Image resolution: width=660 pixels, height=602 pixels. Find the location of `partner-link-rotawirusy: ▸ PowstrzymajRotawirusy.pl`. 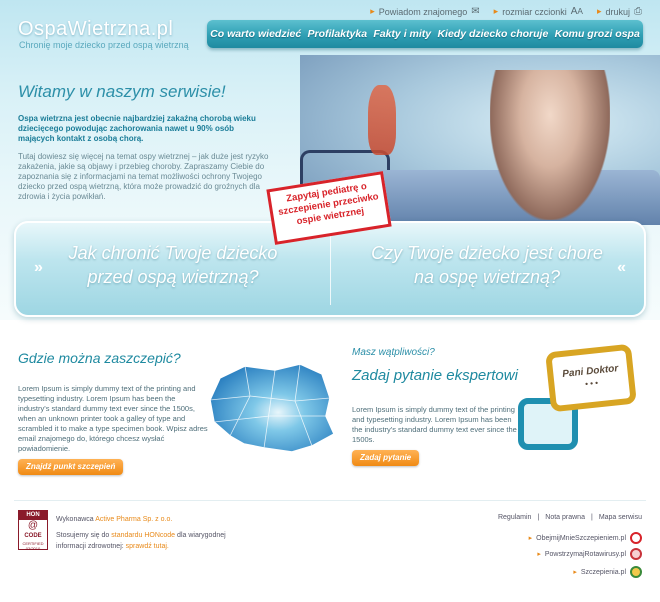

partner-link-rotawirusy: ▸ PowstrzymajRotawirusy.pl is located at coordinates (589, 554).